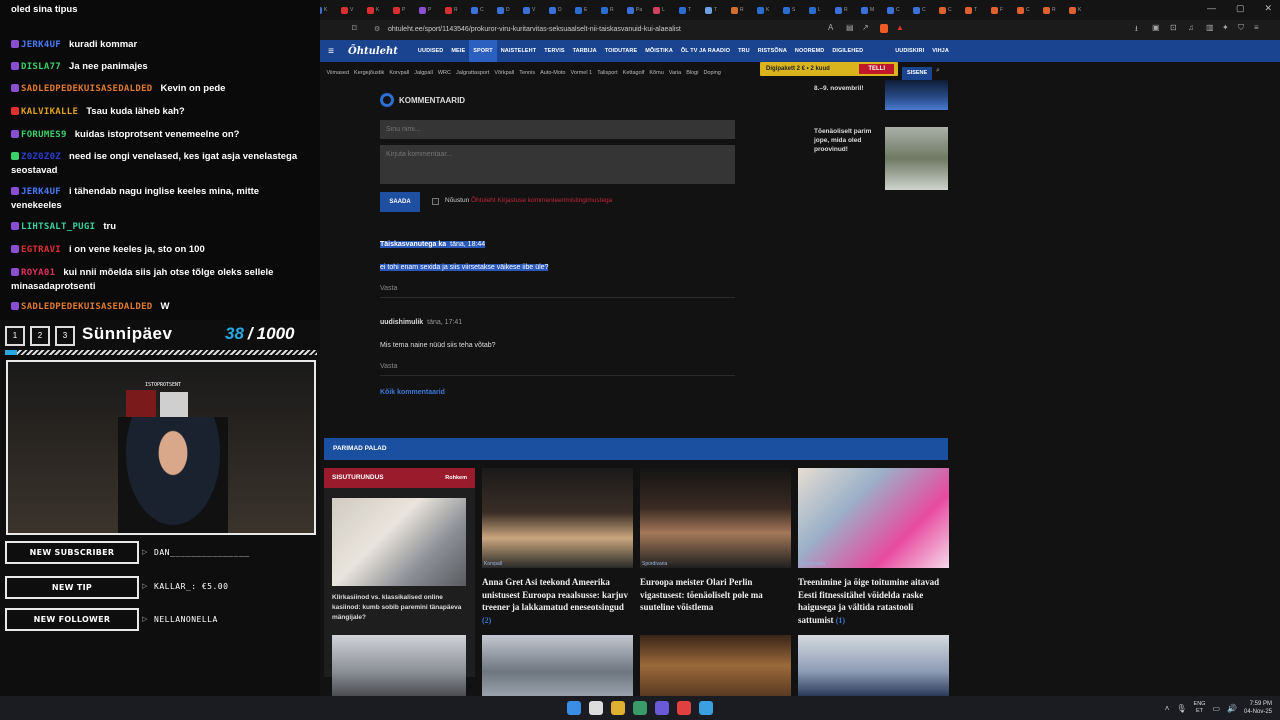 This screenshot has height=720, width=1280. Describe the element at coordinates (684, 708) in the screenshot. I see `brave-browser-icon` at that location.